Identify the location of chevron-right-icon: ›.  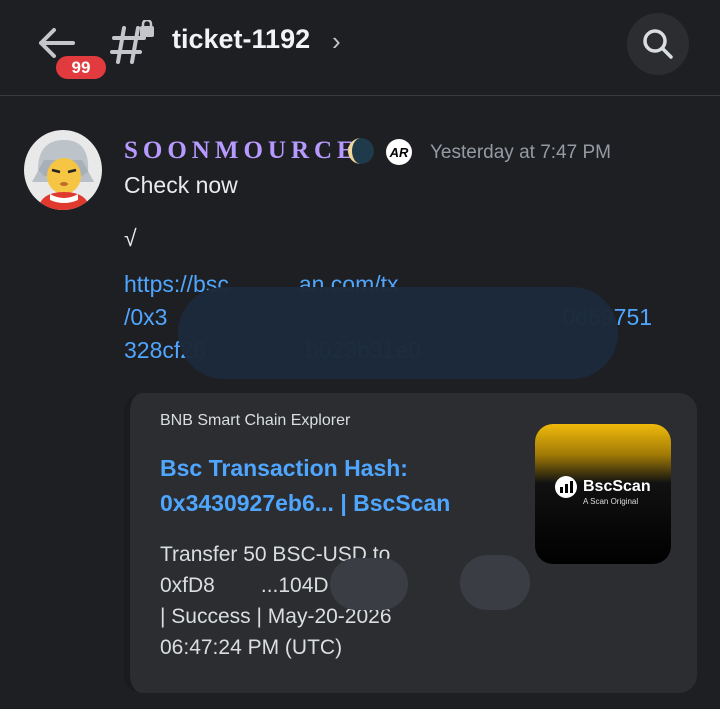
(336, 41).